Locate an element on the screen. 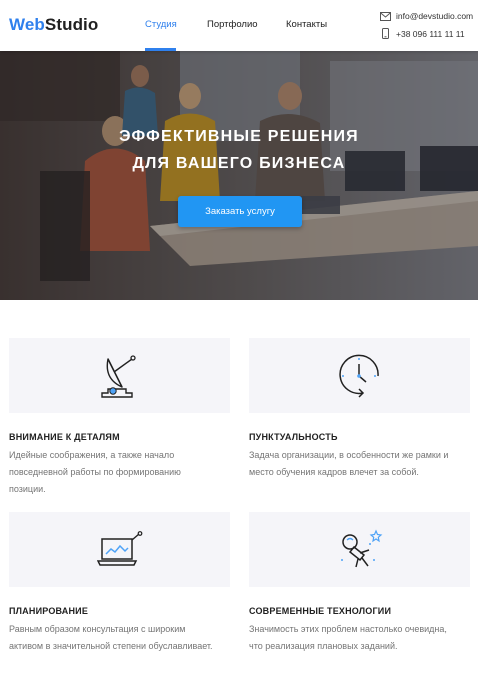 The image size is (478, 688). envelope-icon is located at coordinates (385, 16).